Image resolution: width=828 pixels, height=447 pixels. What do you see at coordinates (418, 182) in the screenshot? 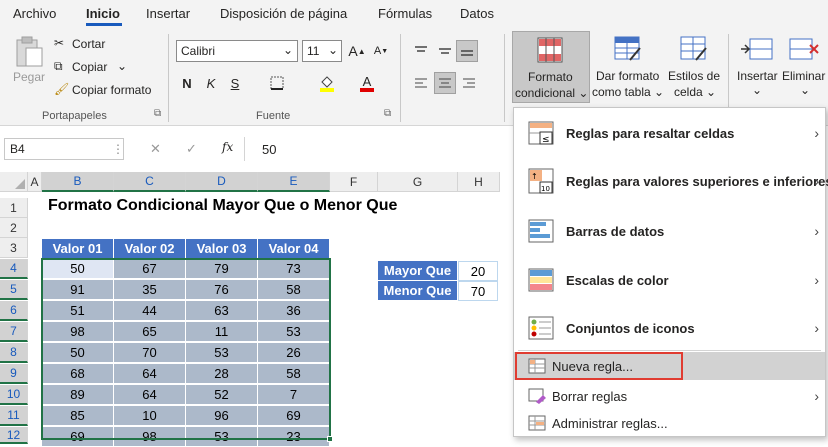
I see `col-header-g: G` at bounding box center [418, 182].